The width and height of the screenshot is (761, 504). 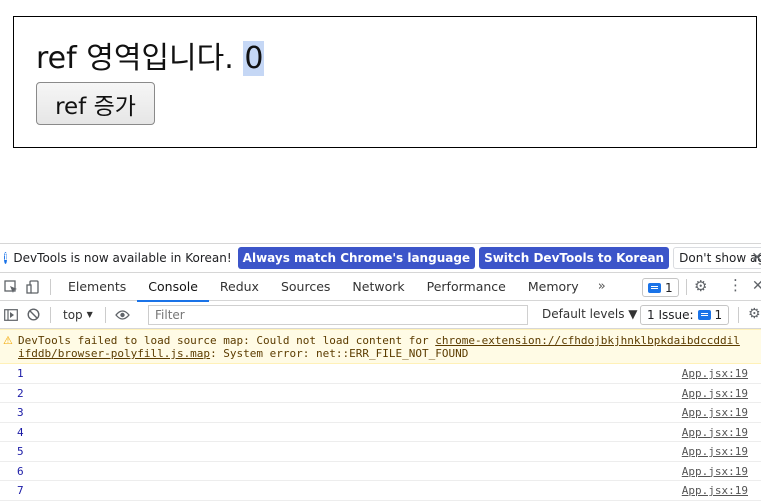 I want to click on tab-performance: Performance, so click(x=466, y=287).